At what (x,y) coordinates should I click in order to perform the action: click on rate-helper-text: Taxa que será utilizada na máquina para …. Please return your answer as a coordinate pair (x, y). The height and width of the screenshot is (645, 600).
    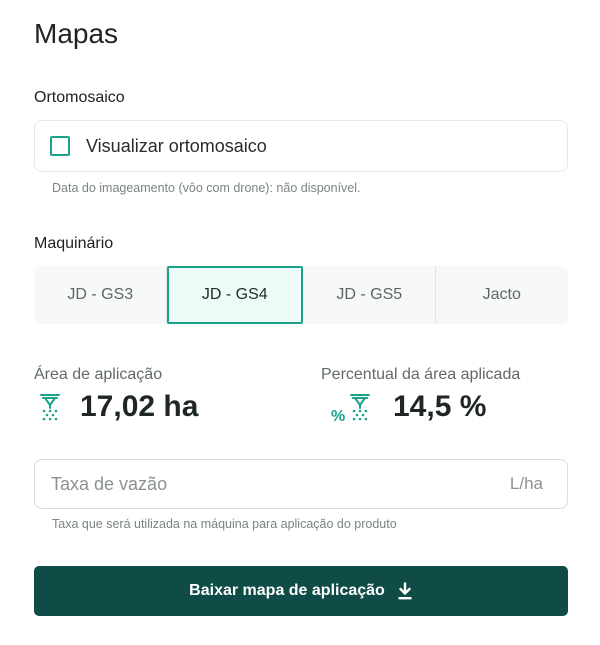
    Looking at the image, I should click on (224, 524).